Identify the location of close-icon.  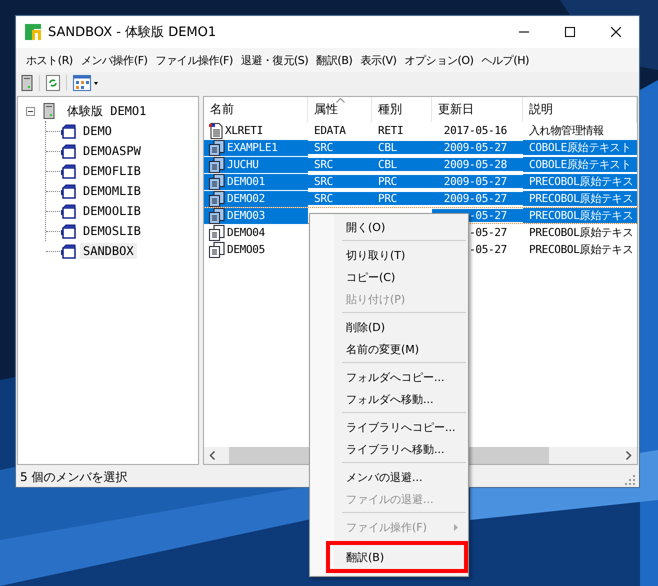
(616, 32).